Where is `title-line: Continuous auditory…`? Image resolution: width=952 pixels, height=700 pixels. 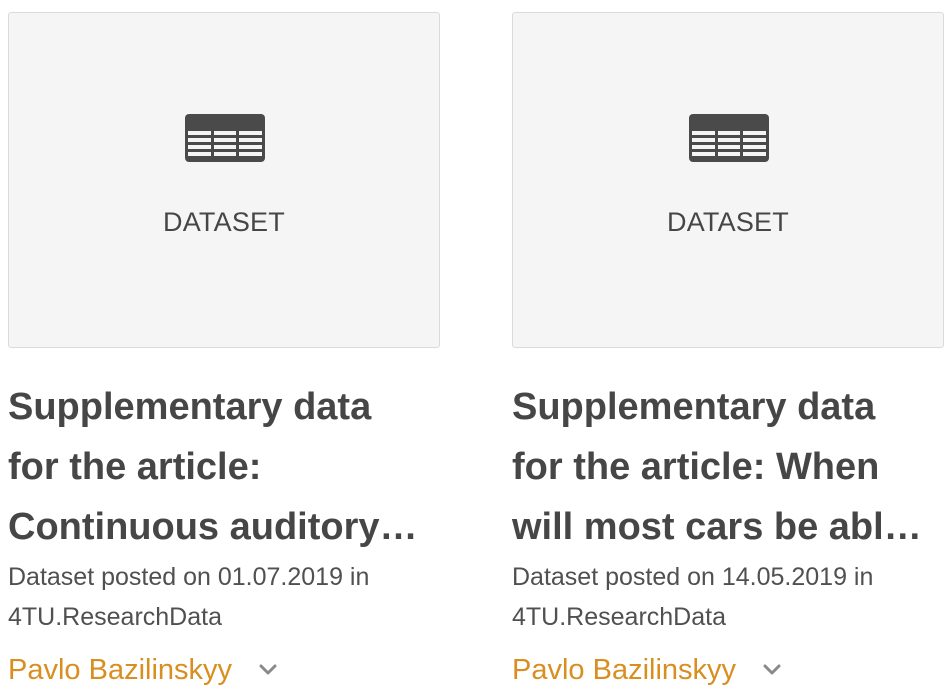 title-line: Continuous auditory… is located at coordinates (213, 527).